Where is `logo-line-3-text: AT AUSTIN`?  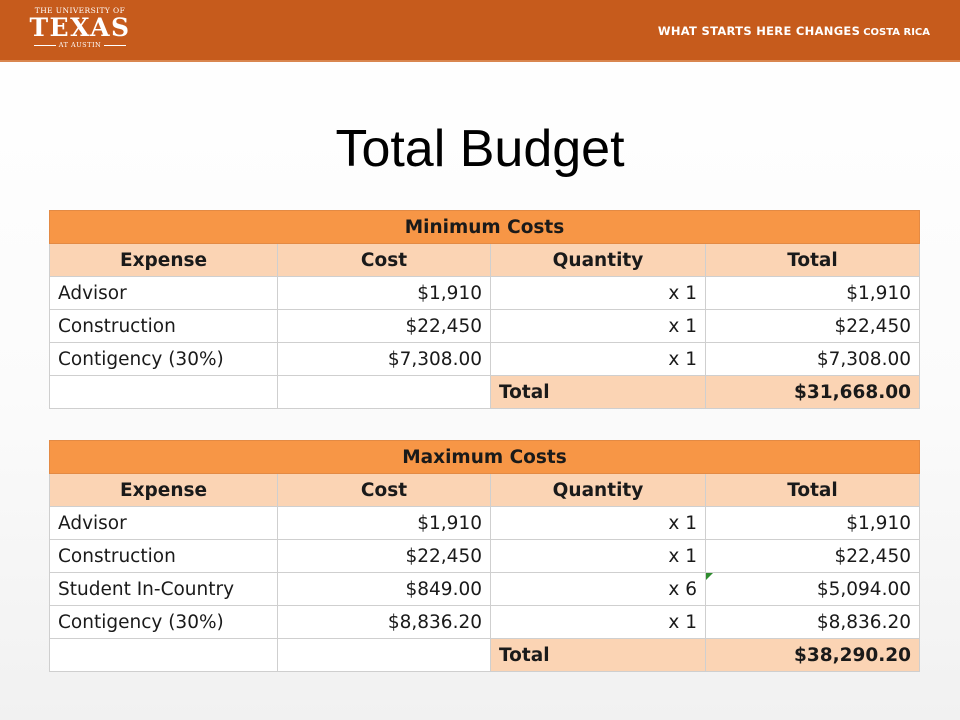
logo-line-3-text: AT AUSTIN is located at coordinates (80, 45).